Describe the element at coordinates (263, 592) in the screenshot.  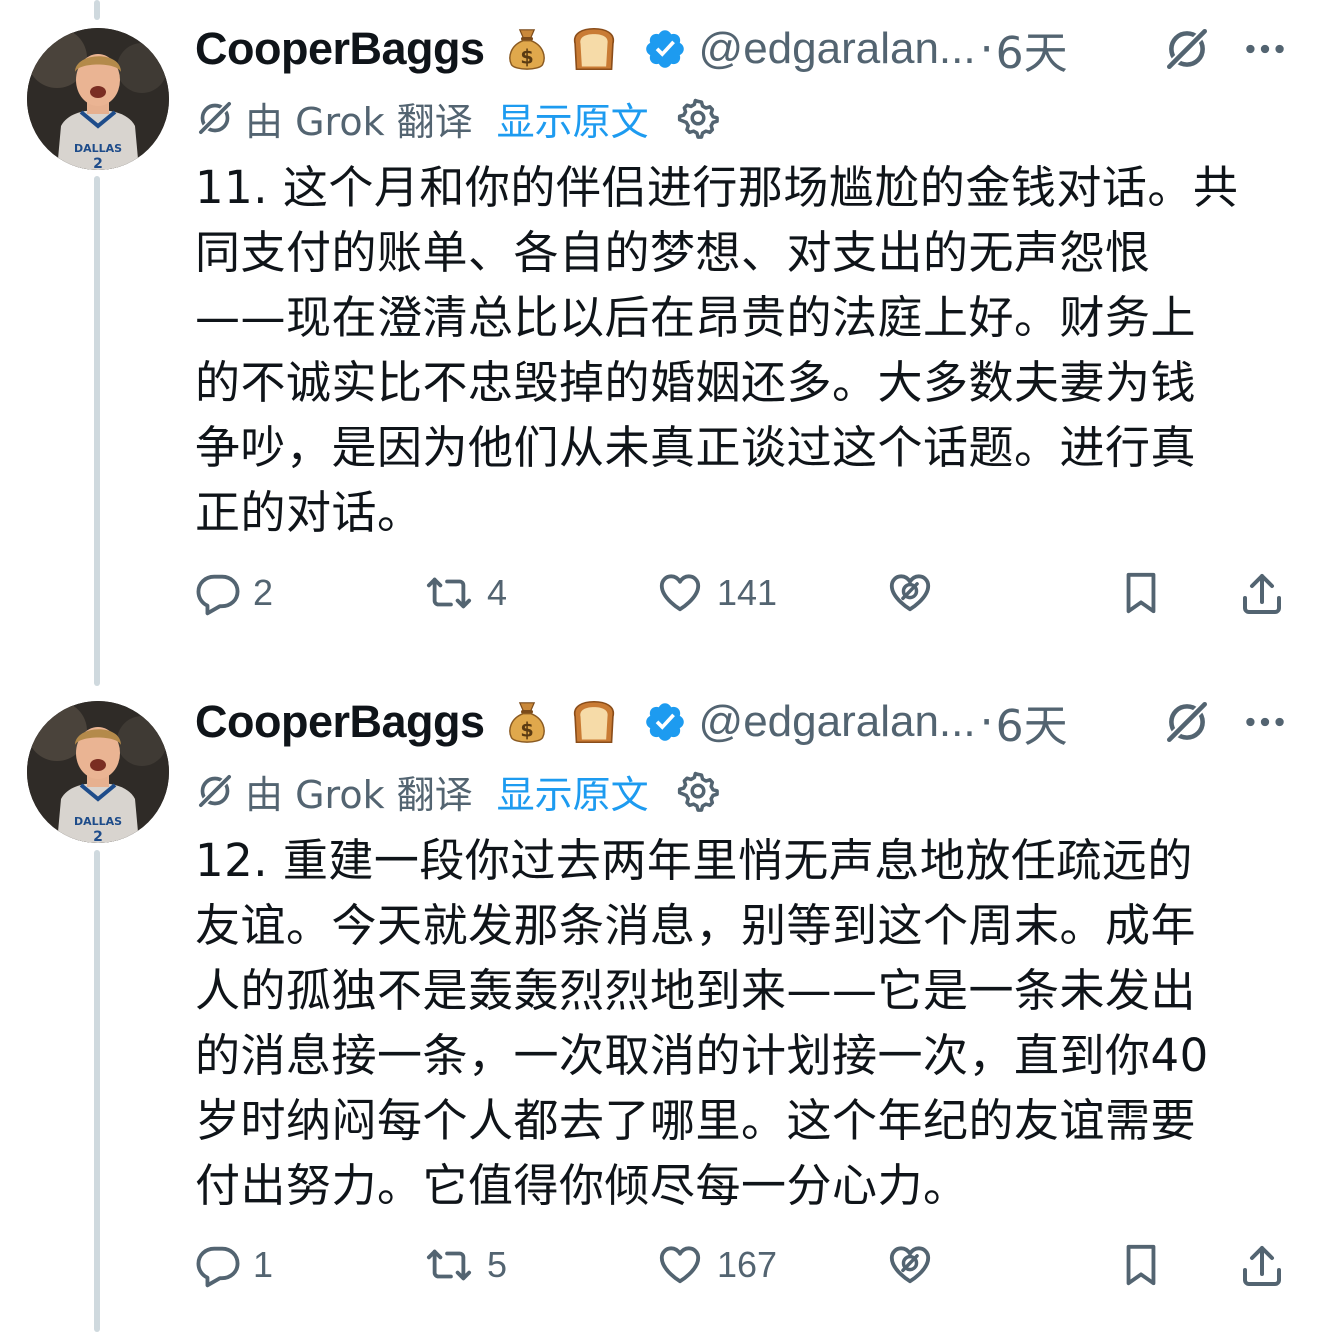
I see `reply-count: 2` at that location.